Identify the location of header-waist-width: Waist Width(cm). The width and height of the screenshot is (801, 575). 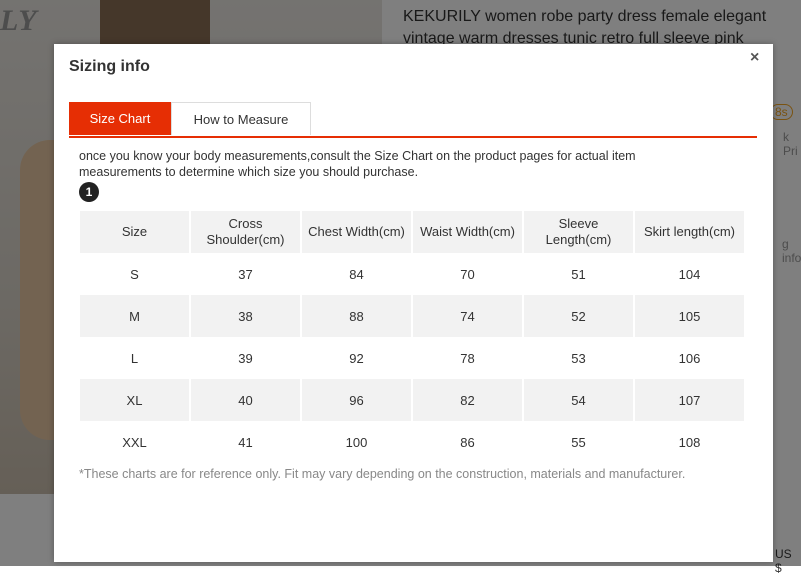
(467, 232).